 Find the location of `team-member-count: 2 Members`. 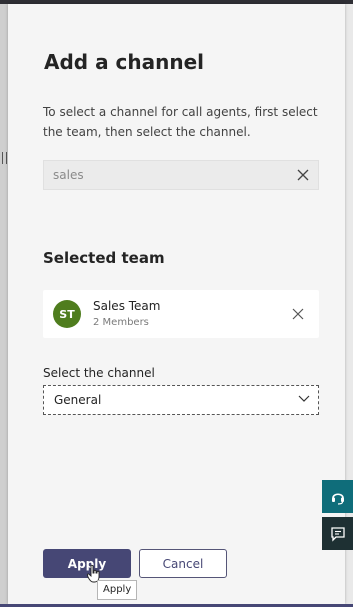

team-member-count: 2 Members is located at coordinates (121, 322).